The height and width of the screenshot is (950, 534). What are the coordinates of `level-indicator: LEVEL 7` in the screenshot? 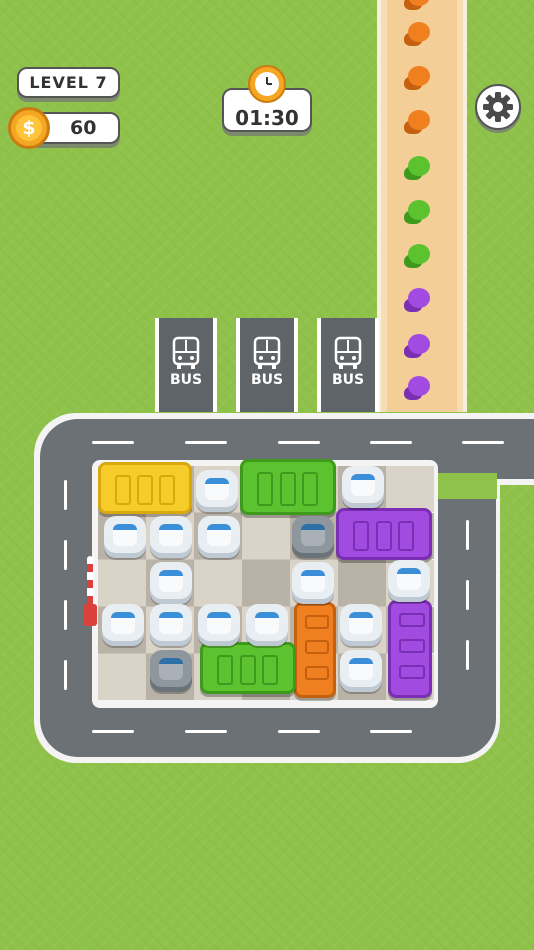 It's located at (68, 82).